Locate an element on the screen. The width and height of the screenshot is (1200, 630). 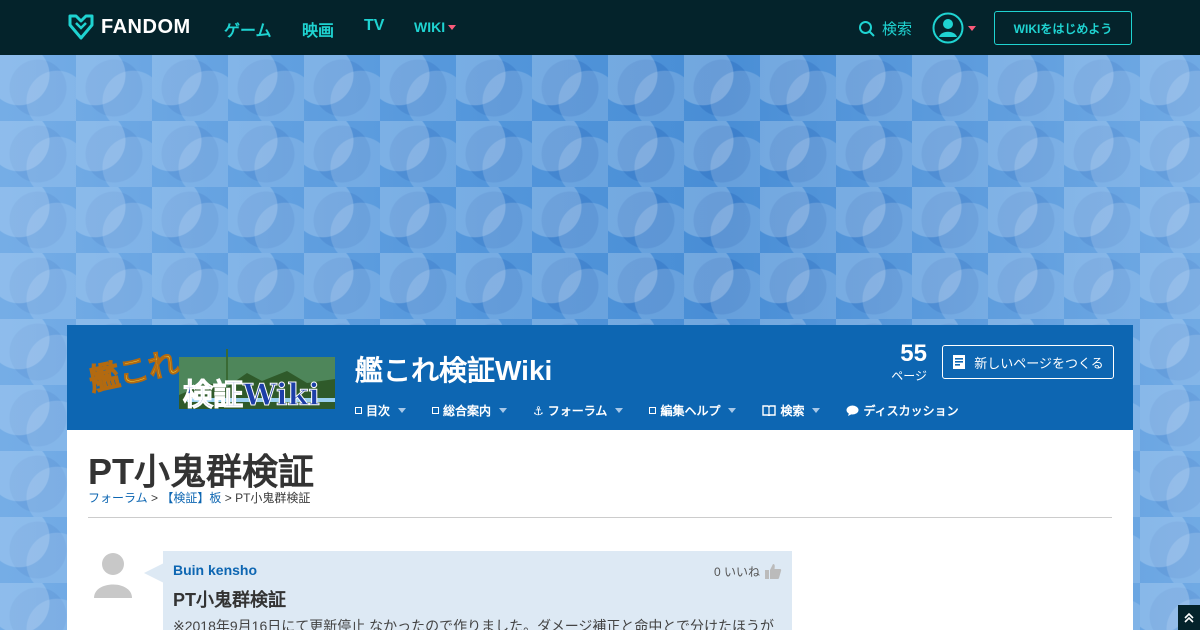
nav-wiki-label: WIKI is located at coordinates (430, 27).